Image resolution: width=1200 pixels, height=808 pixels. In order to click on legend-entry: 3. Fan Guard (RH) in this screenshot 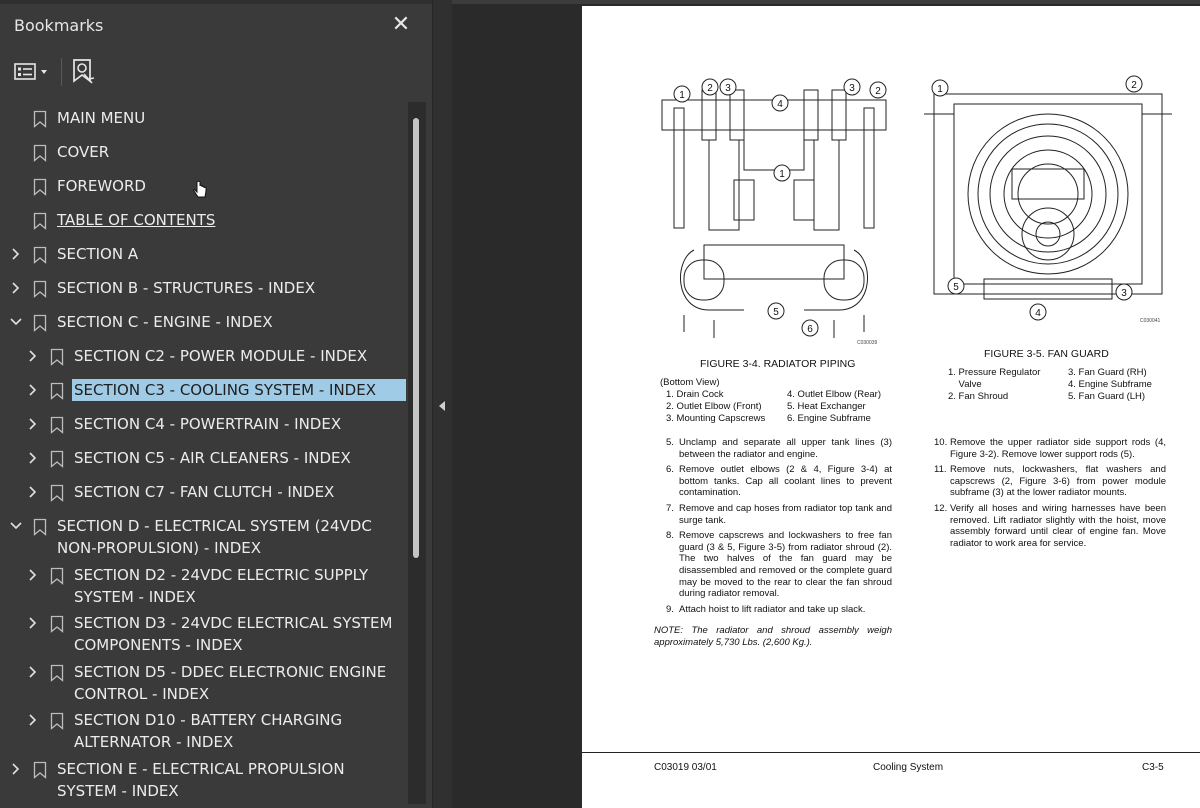, I will do `click(1107, 372)`.